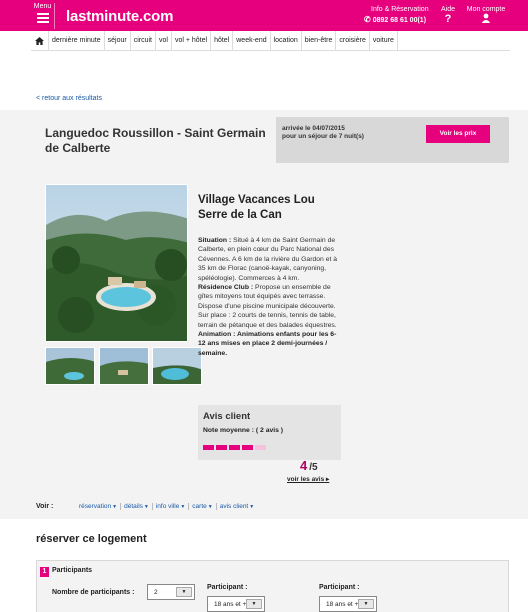 This screenshot has height=612, width=528. I want to click on nav-vol-hotel: vol + hôtel, so click(192, 40).